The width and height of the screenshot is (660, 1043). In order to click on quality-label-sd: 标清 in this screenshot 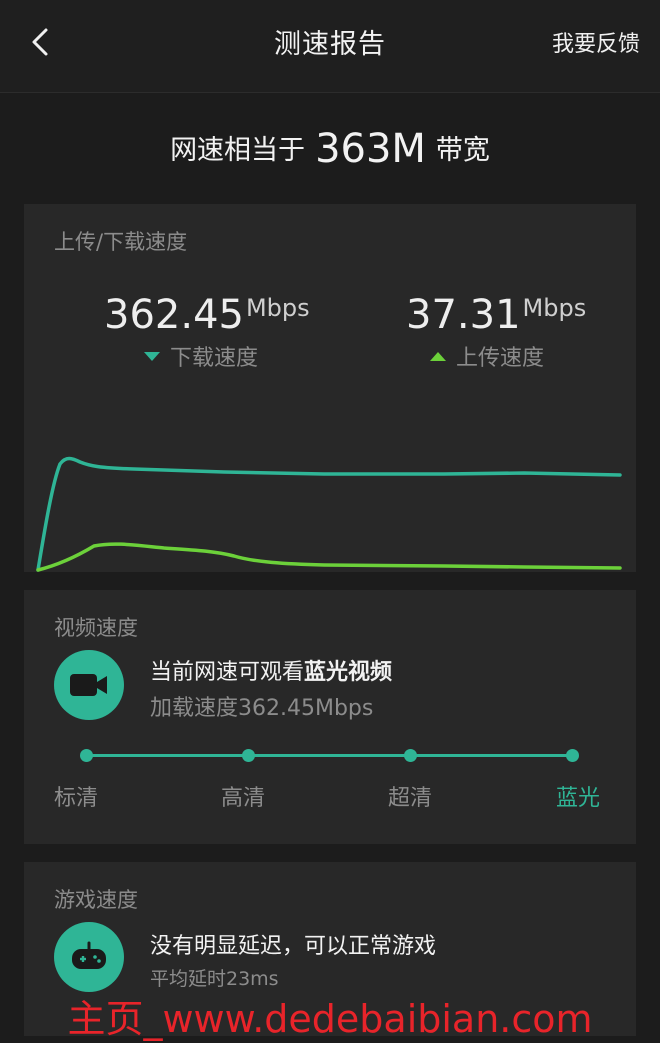, I will do `click(76, 796)`.